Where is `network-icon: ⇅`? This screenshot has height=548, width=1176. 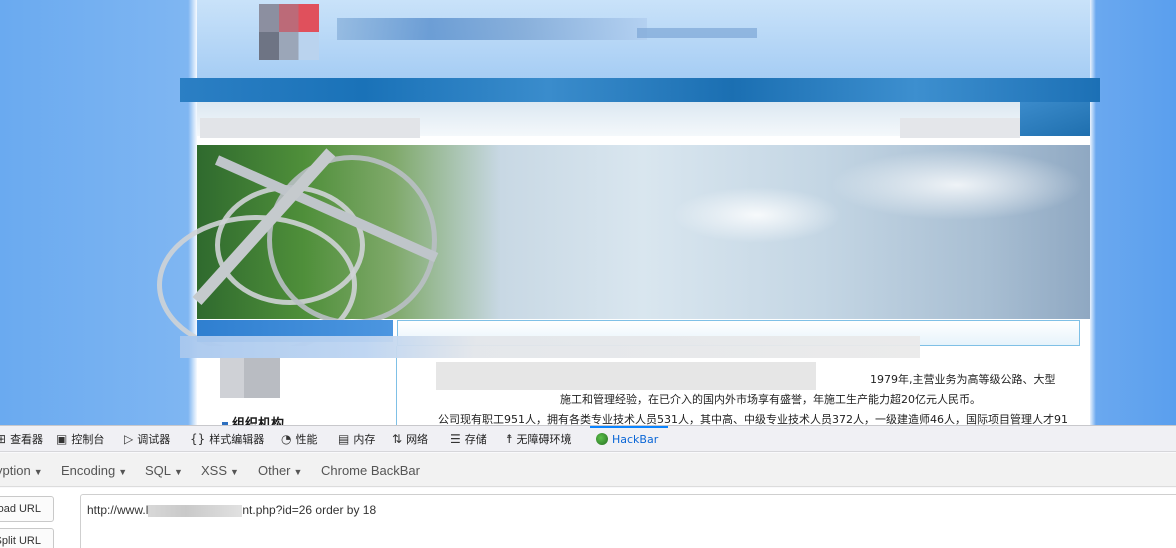
network-icon: ⇅ is located at coordinates (397, 439).